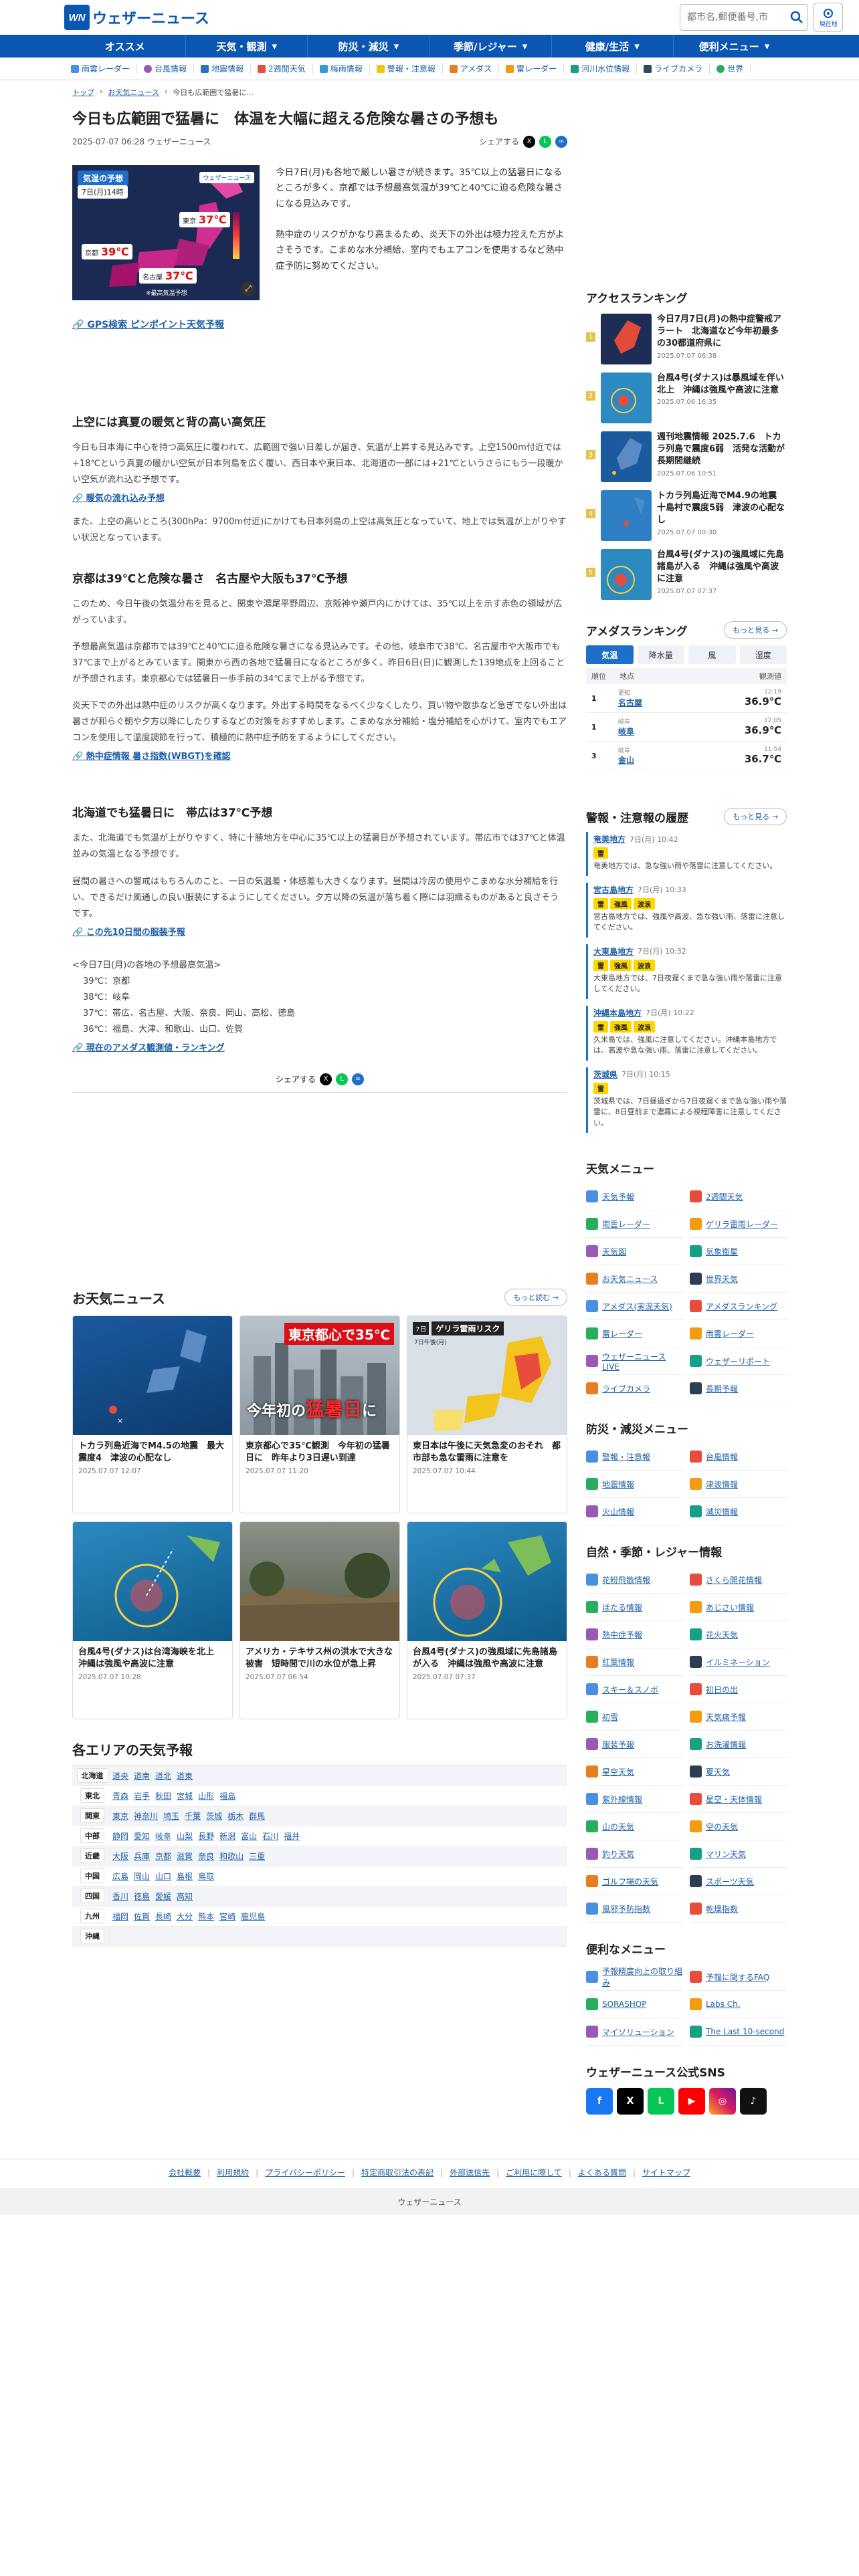  I want to click on menu-item: 予報精度向上の取り組み, so click(634, 1977).